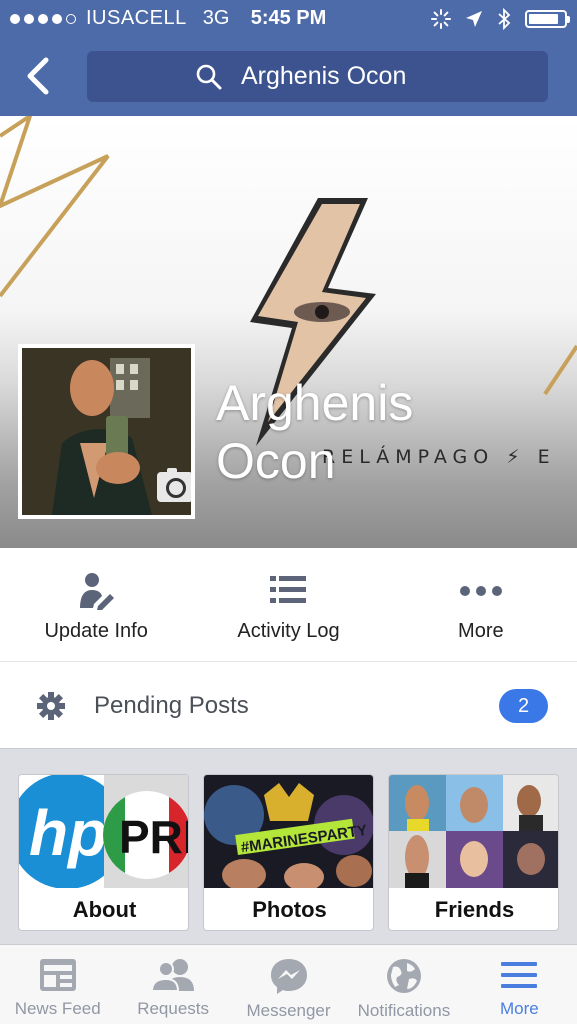 This screenshot has height=1024, width=577. I want to click on profile-picture, so click(106, 431).